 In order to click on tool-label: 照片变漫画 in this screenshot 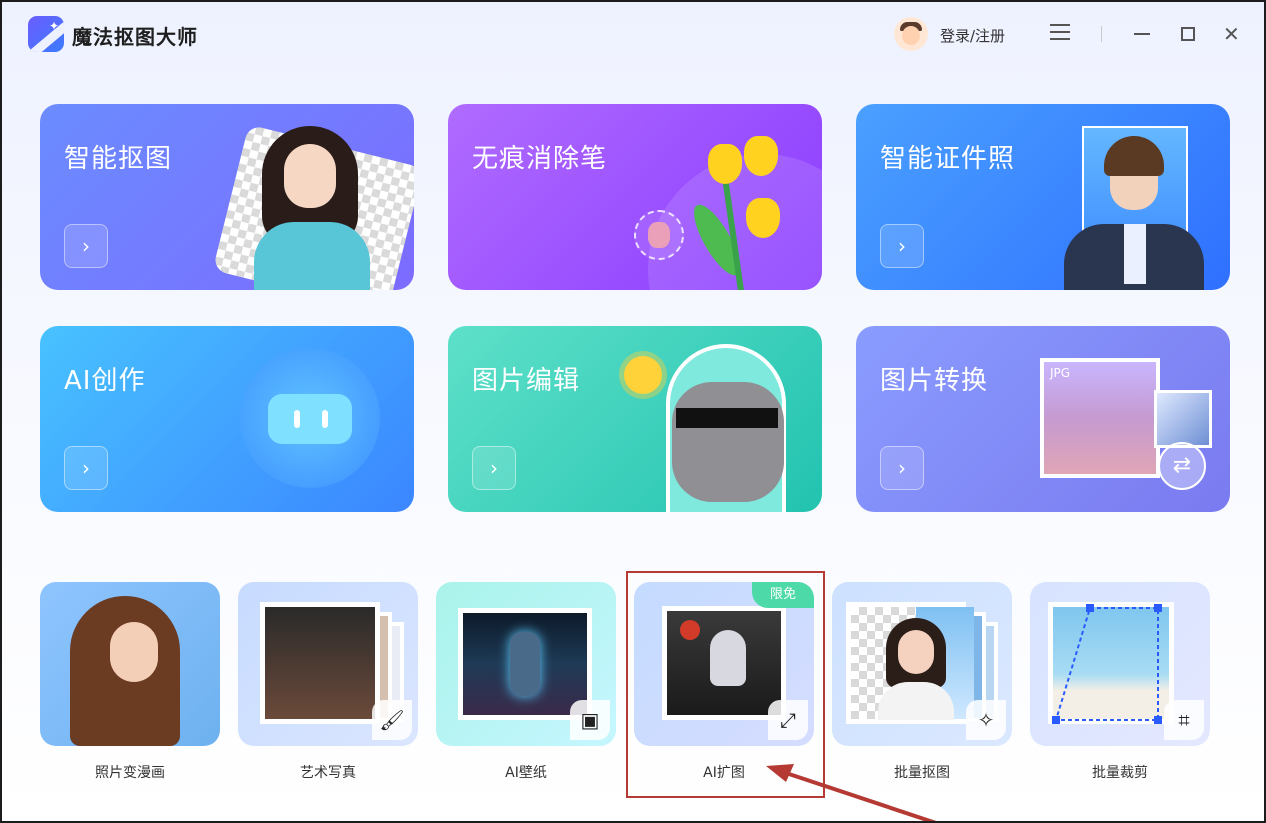, I will do `click(130, 773)`.